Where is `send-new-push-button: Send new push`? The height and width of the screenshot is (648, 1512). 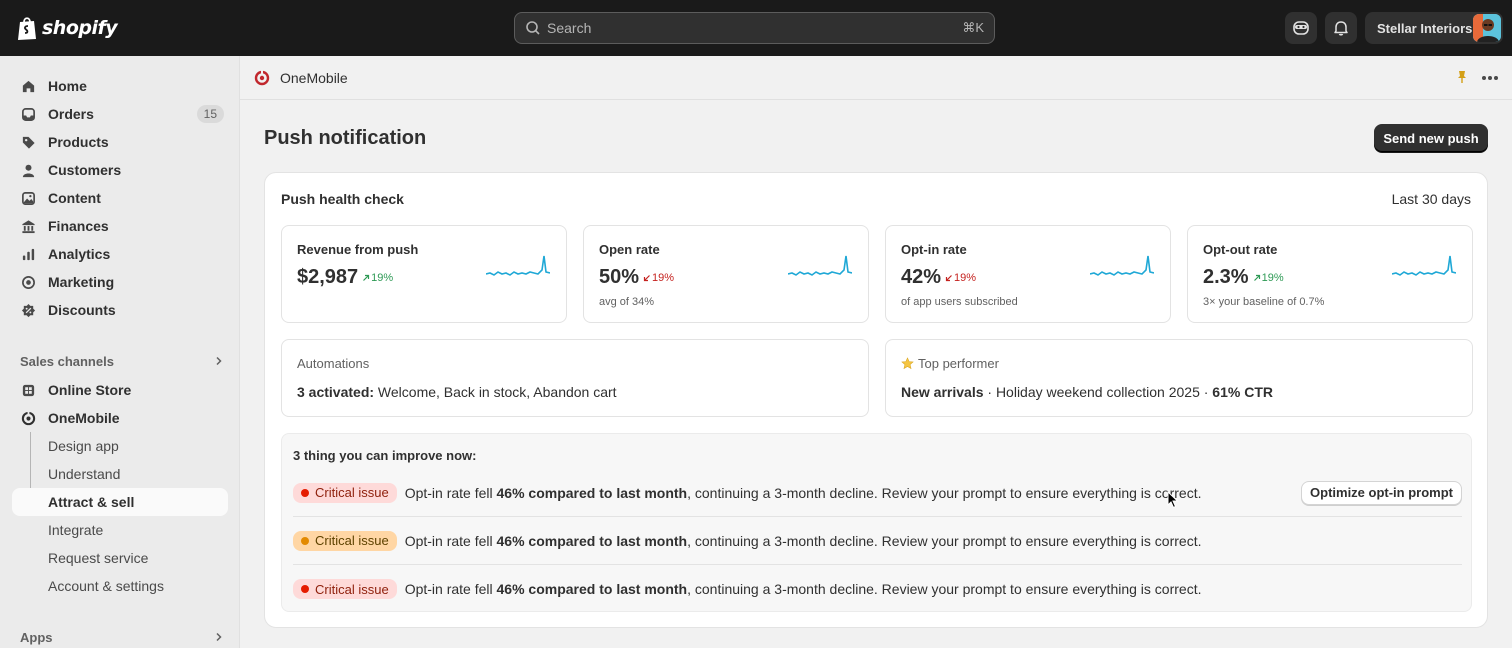 send-new-push-button: Send new push is located at coordinates (1431, 138).